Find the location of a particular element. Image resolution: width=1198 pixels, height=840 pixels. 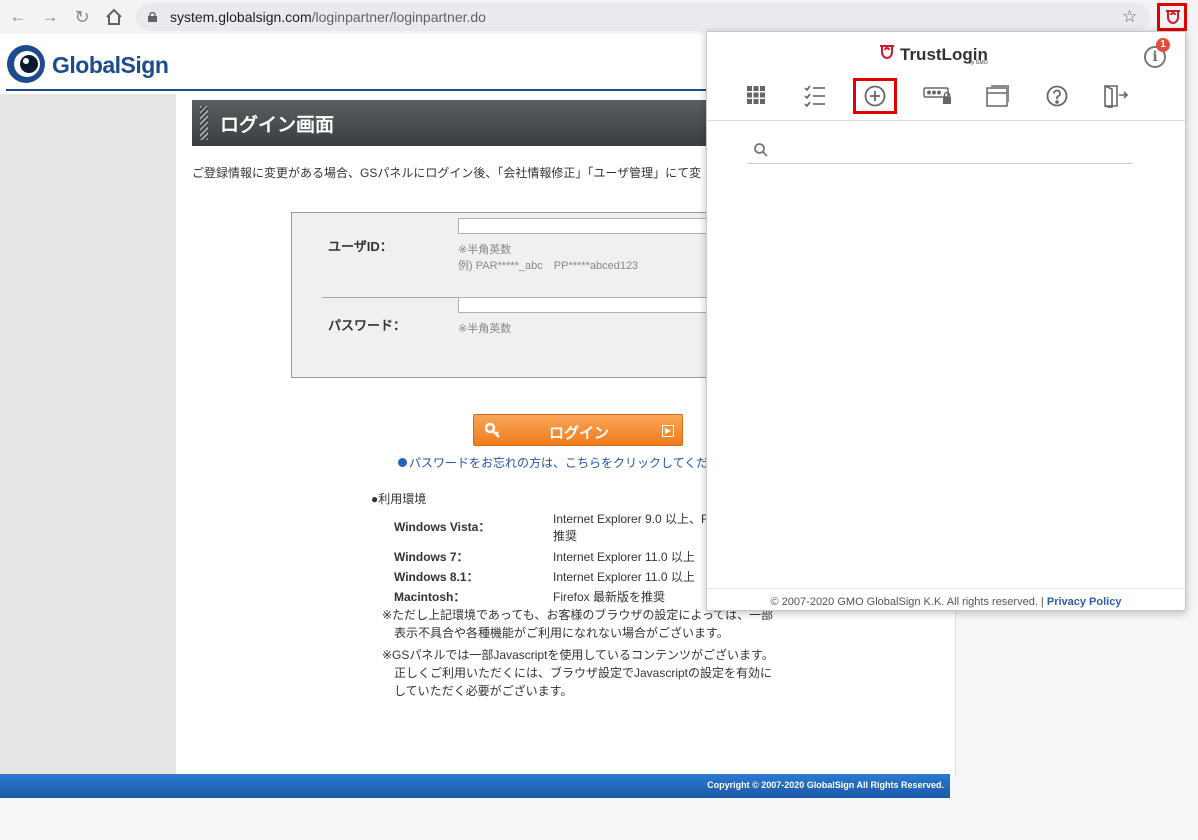

popup-divider is located at coordinates (946, 120).